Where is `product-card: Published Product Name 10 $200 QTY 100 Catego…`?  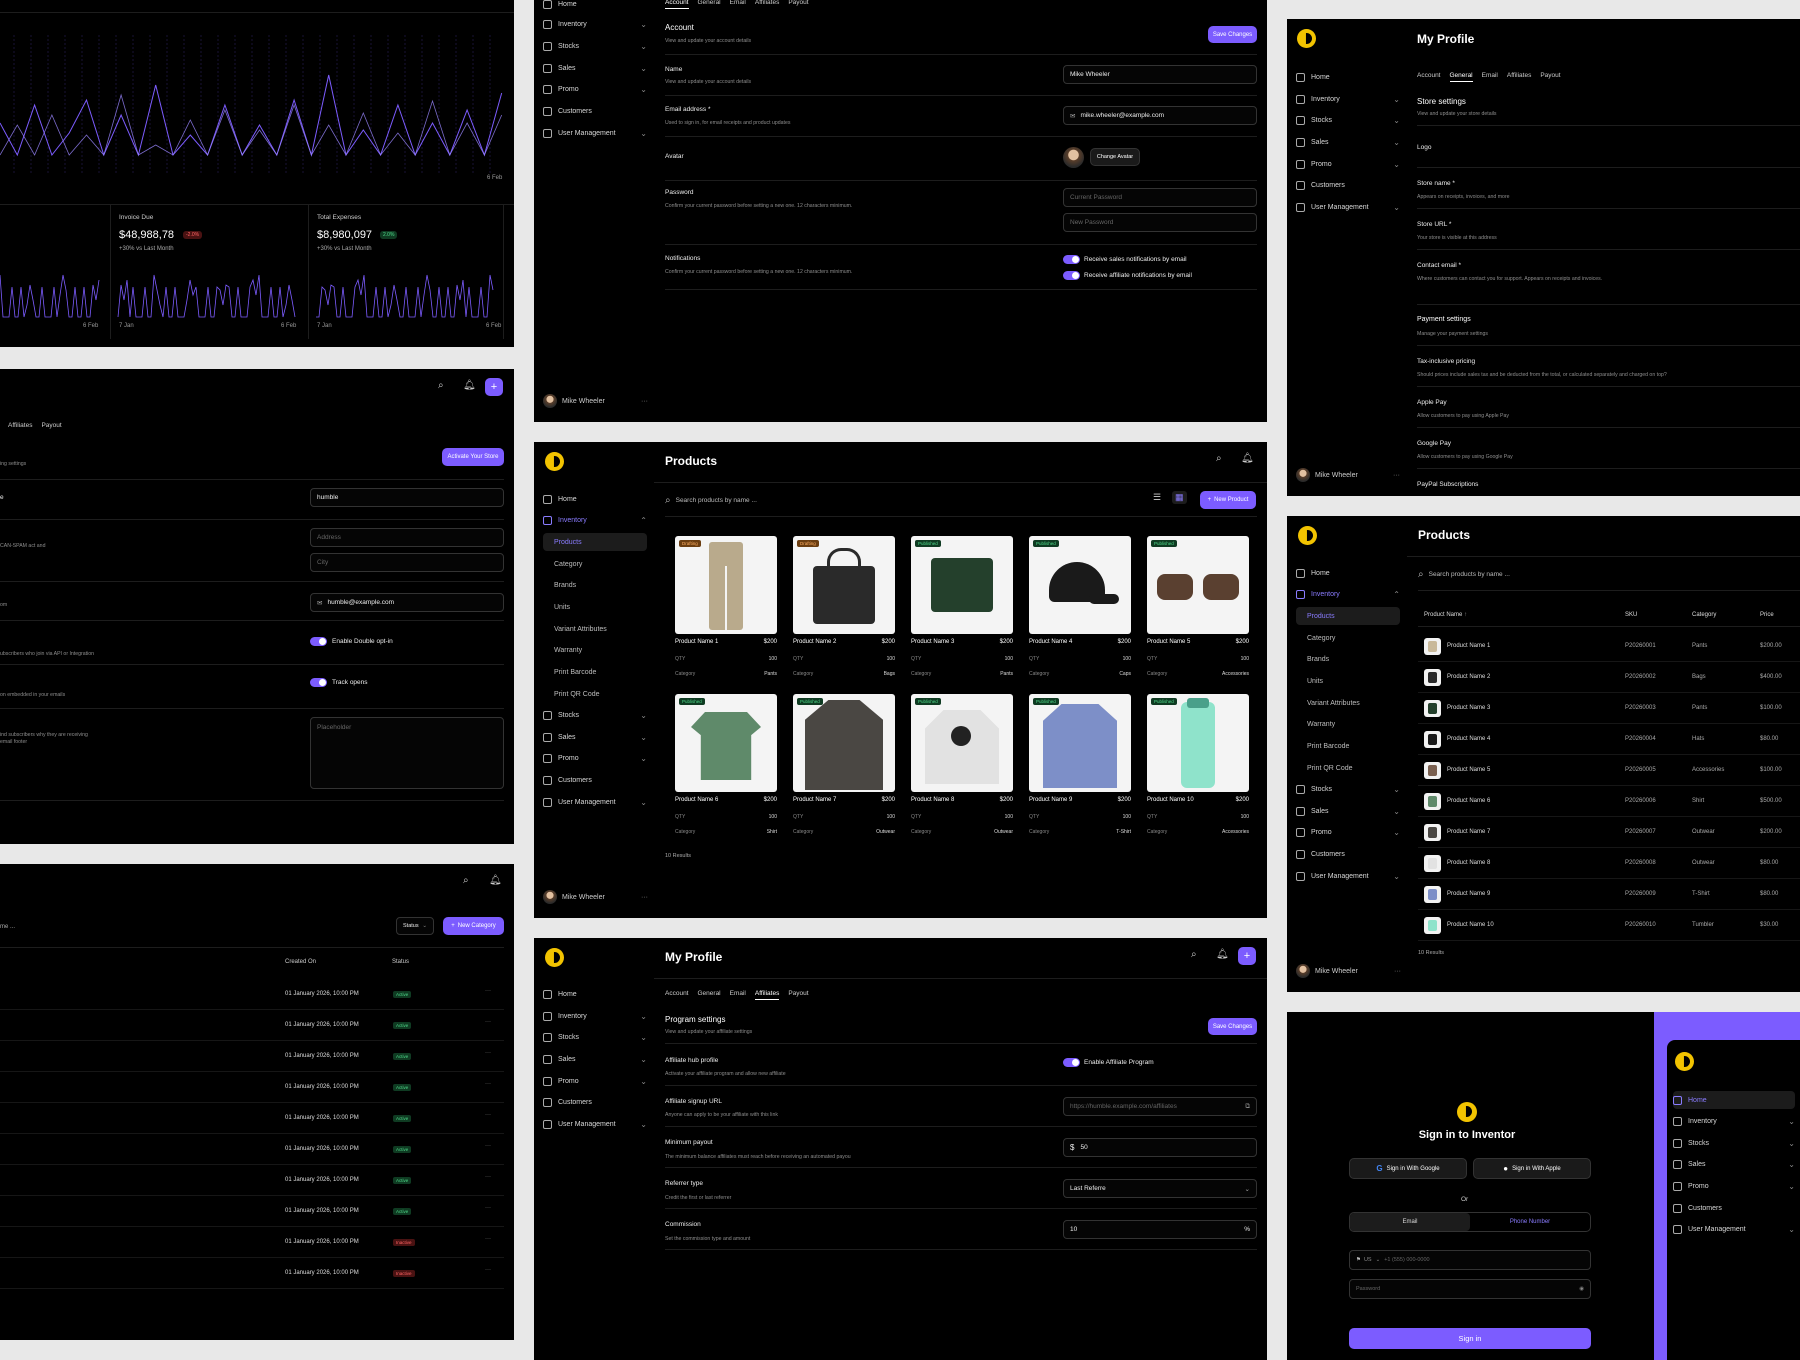
product-card: Published Product Name 10 $200 QTY 100 Catego… is located at coordinates (1198, 769).